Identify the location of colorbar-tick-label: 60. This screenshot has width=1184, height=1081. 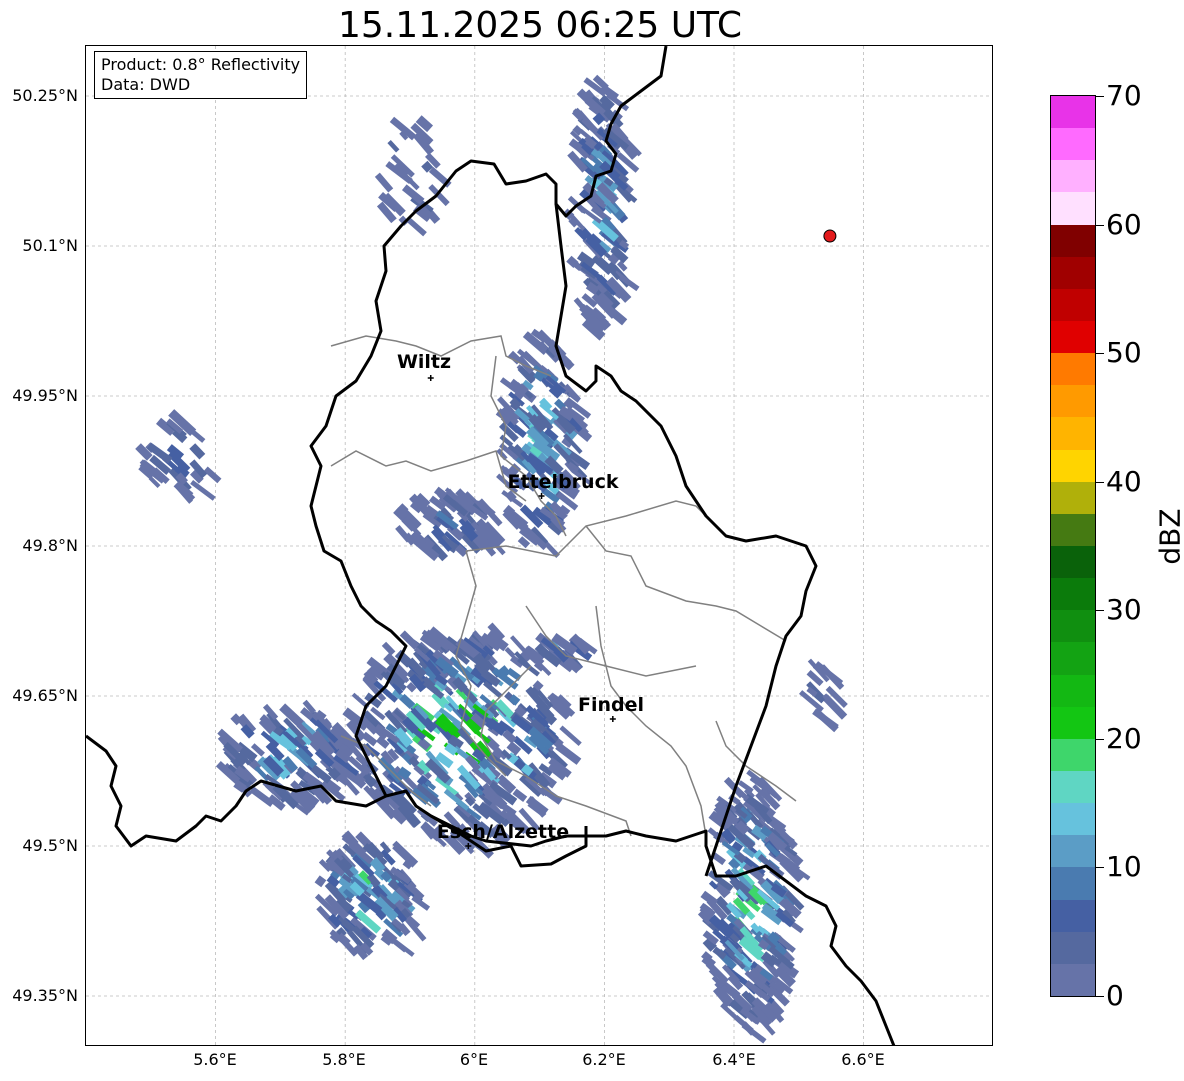
(1124, 224).